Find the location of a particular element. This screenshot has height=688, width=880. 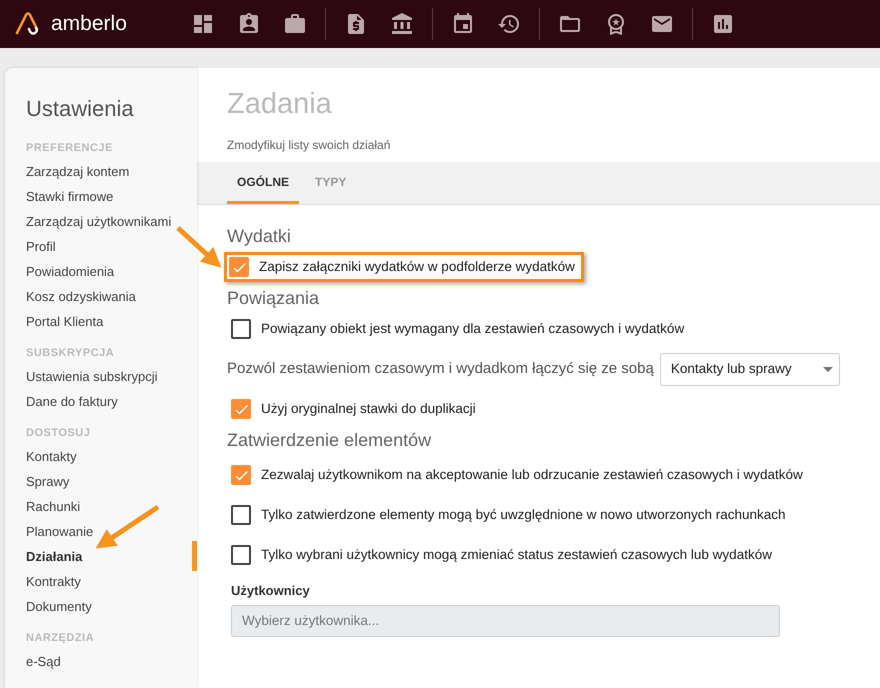

checkbox-label: Powiązany obiekt jest wymagany dla zestawień czasowych i wydatków is located at coordinates (472, 329).